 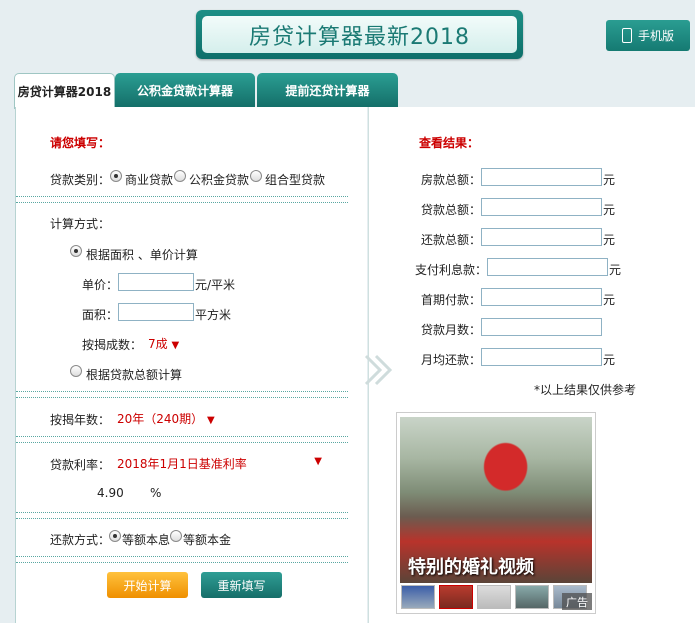 What do you see at coordinates (378, 370) in the screenshot?
I see `chevron-right-icon` at bounding box center [378, 370].